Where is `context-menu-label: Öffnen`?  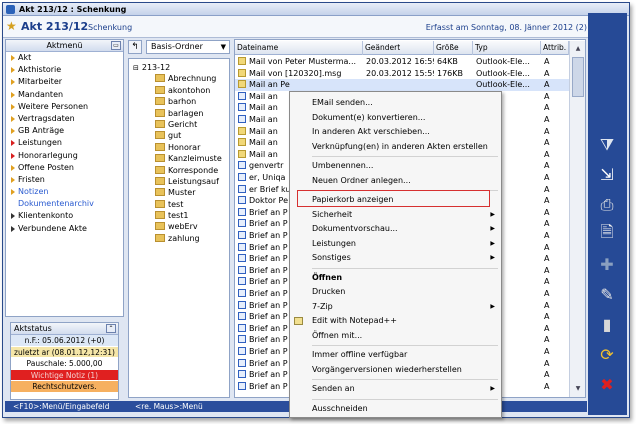
context-menu-label: Öffnen is located at coordinates (327, 277).